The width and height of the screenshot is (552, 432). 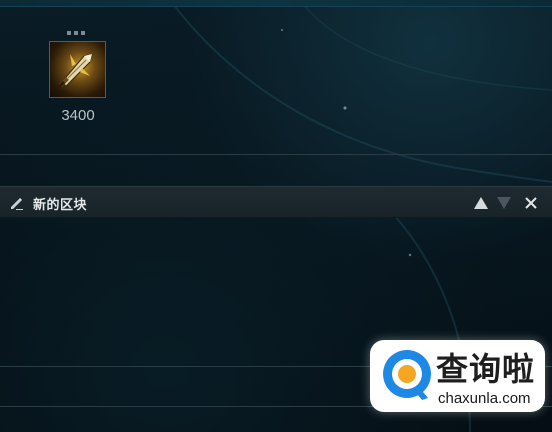 I want to click on block-header: 新的区块, so click(x=276, y=202).